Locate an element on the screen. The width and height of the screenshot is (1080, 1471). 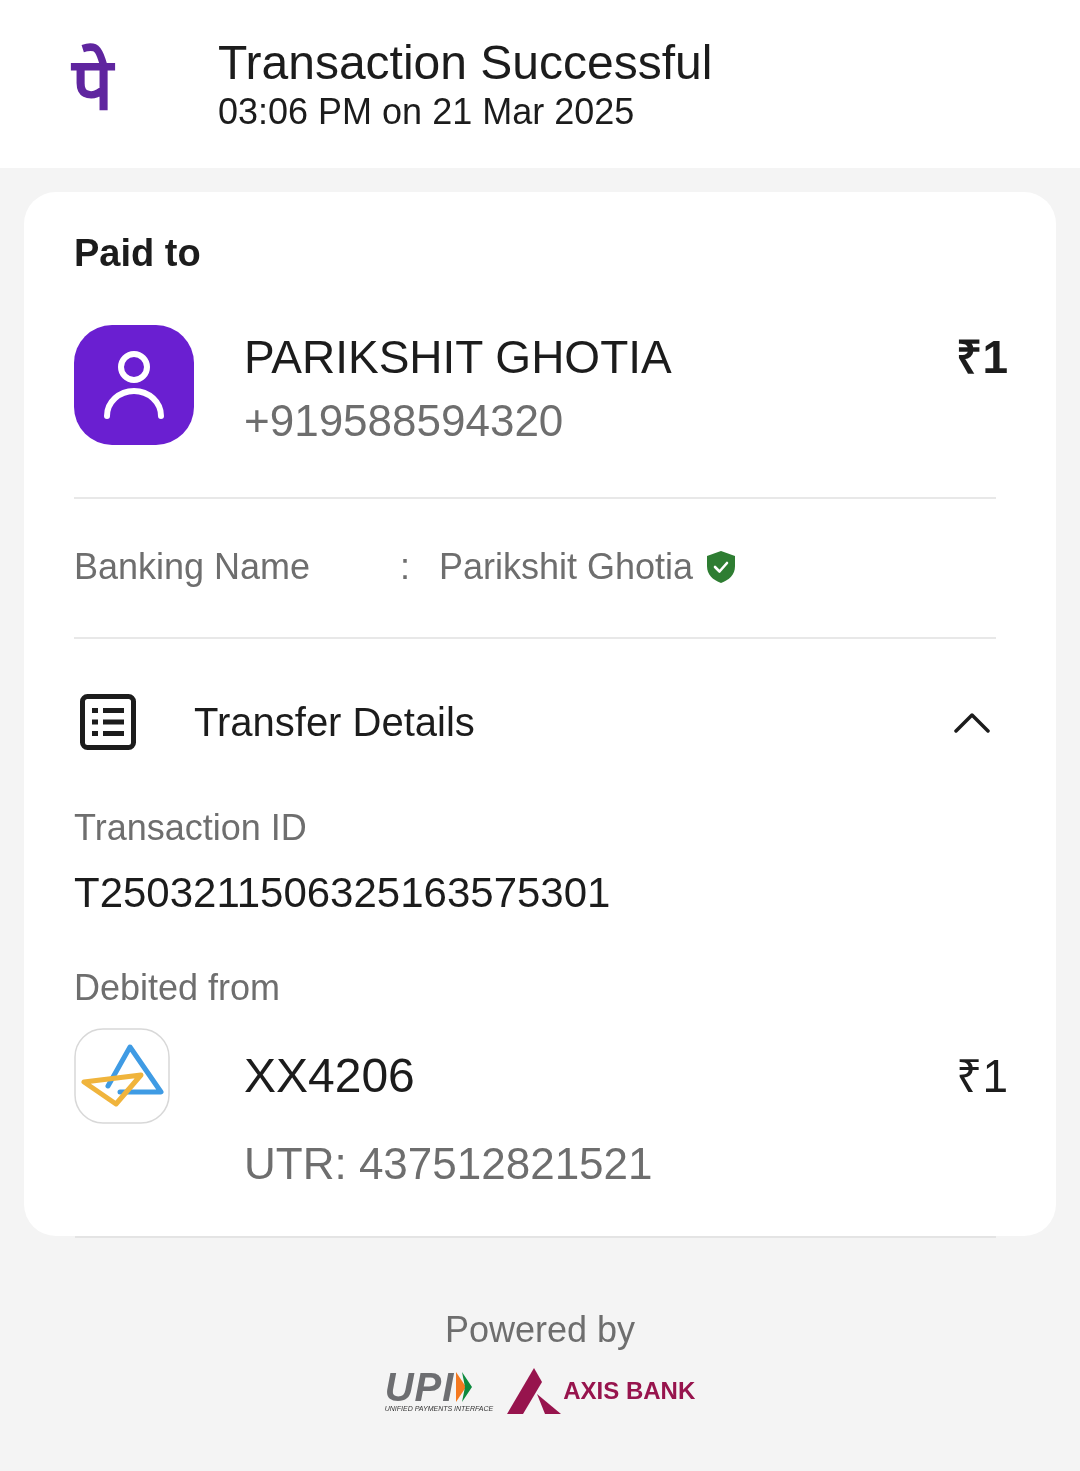
field-label: Banking Name is located at coordinates (193, 567).